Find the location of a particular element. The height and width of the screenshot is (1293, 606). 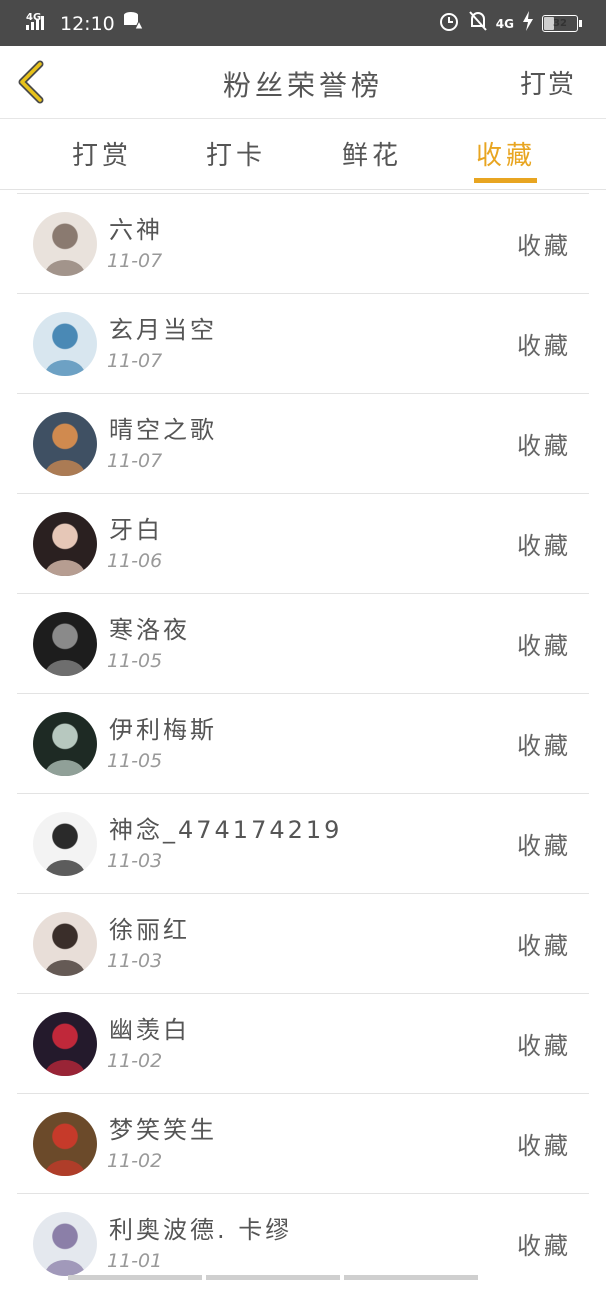

page-title: 粉丝荣誉榜 is located at coordinates (302, 85).